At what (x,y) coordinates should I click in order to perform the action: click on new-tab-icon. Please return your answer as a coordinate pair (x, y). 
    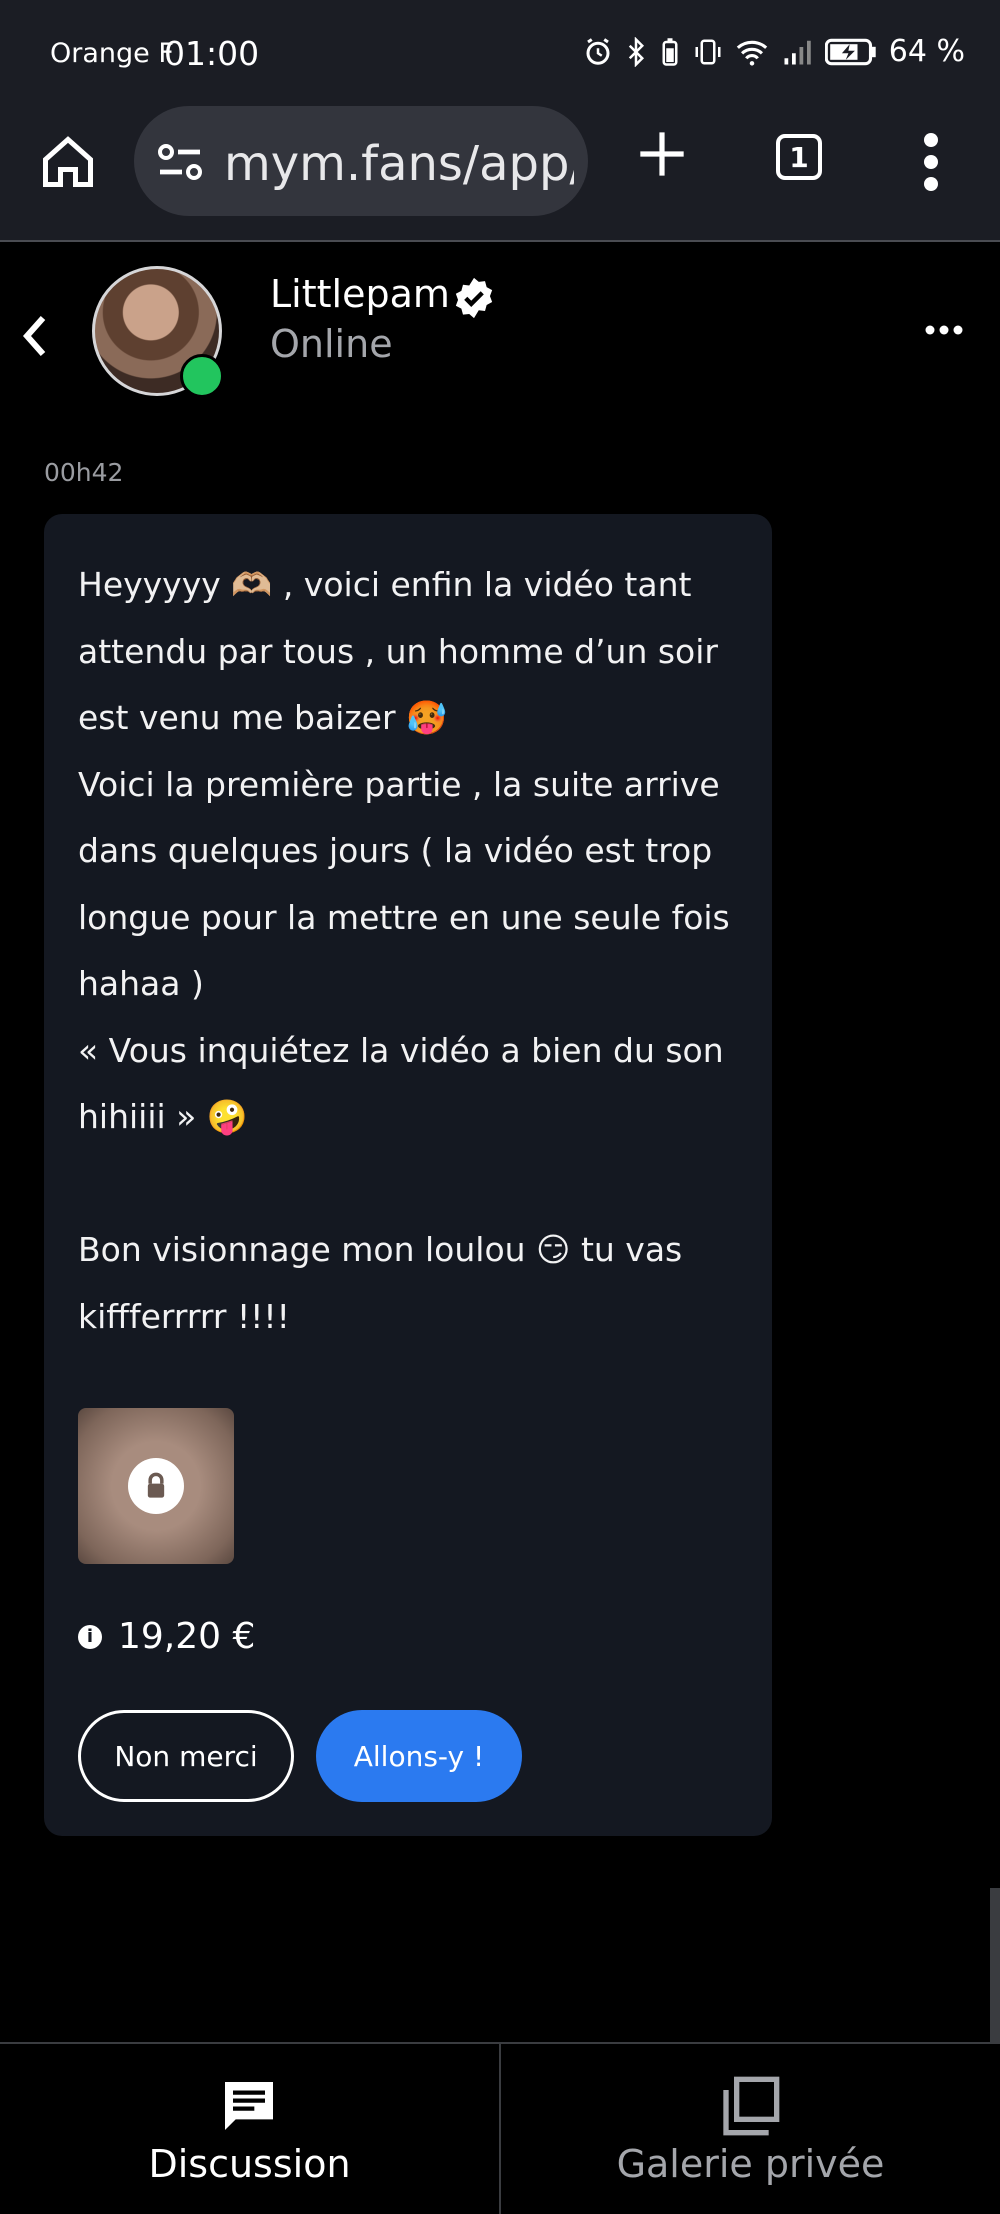
    Looking at the image, I should click on (662, 154).